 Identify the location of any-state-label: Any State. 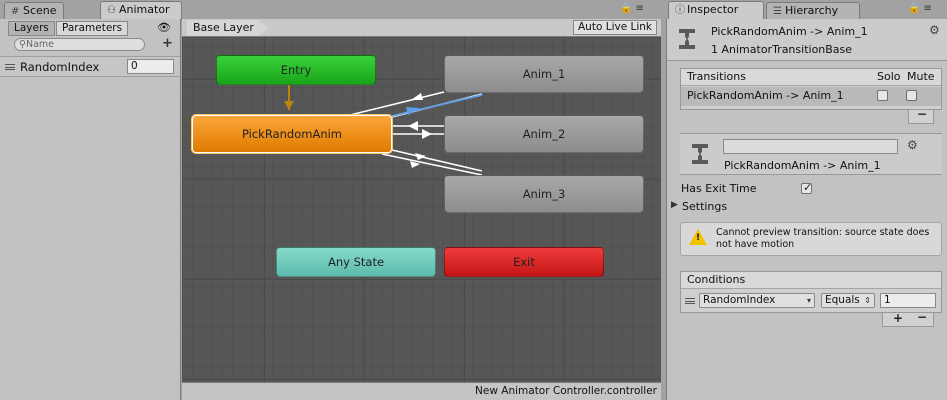
(356, 262).